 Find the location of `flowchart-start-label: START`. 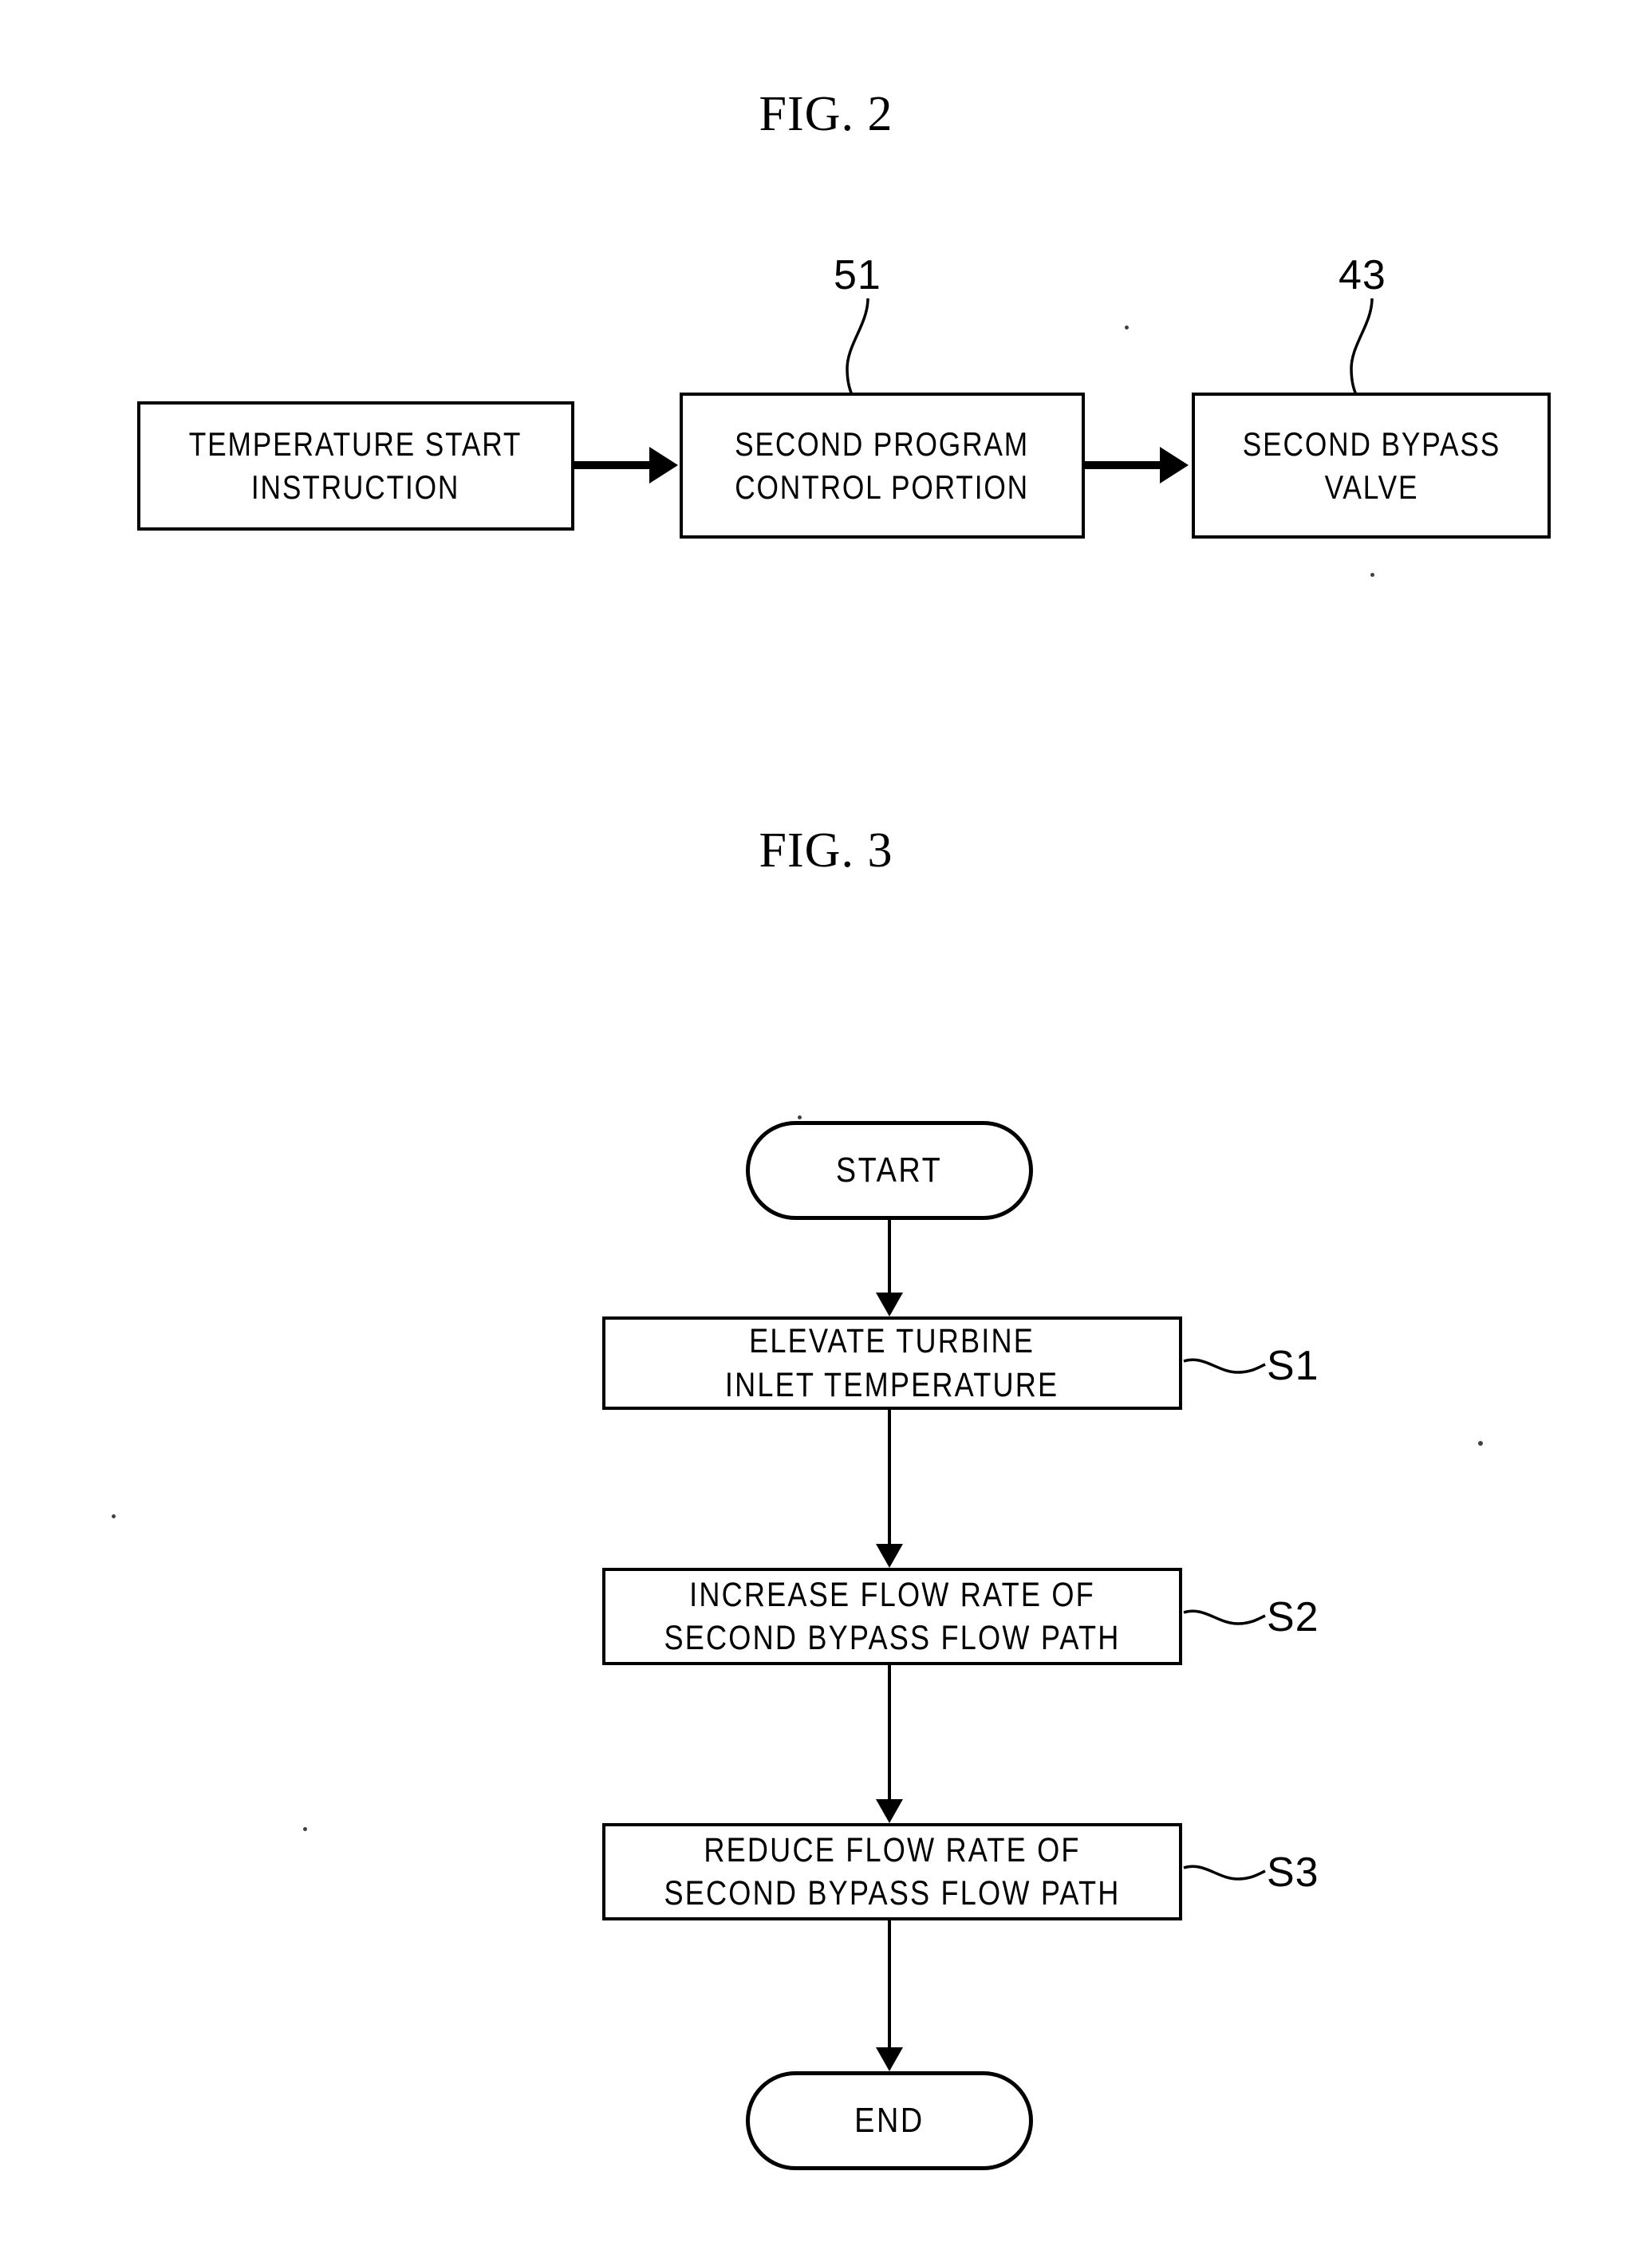

flowchart-start-label: START is located at coordinates (889, 1170).